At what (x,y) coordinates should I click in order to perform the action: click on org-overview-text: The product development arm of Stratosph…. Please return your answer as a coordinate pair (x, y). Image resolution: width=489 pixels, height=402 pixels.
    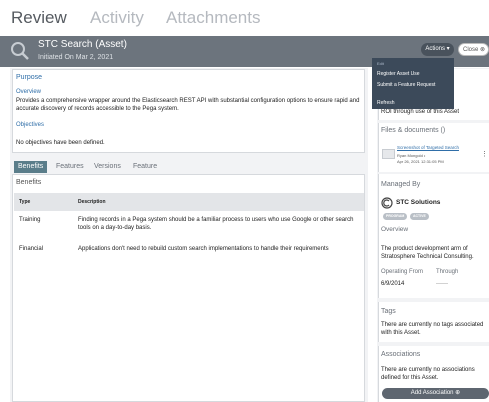
    Looking at the image, I should click on (427, 253).